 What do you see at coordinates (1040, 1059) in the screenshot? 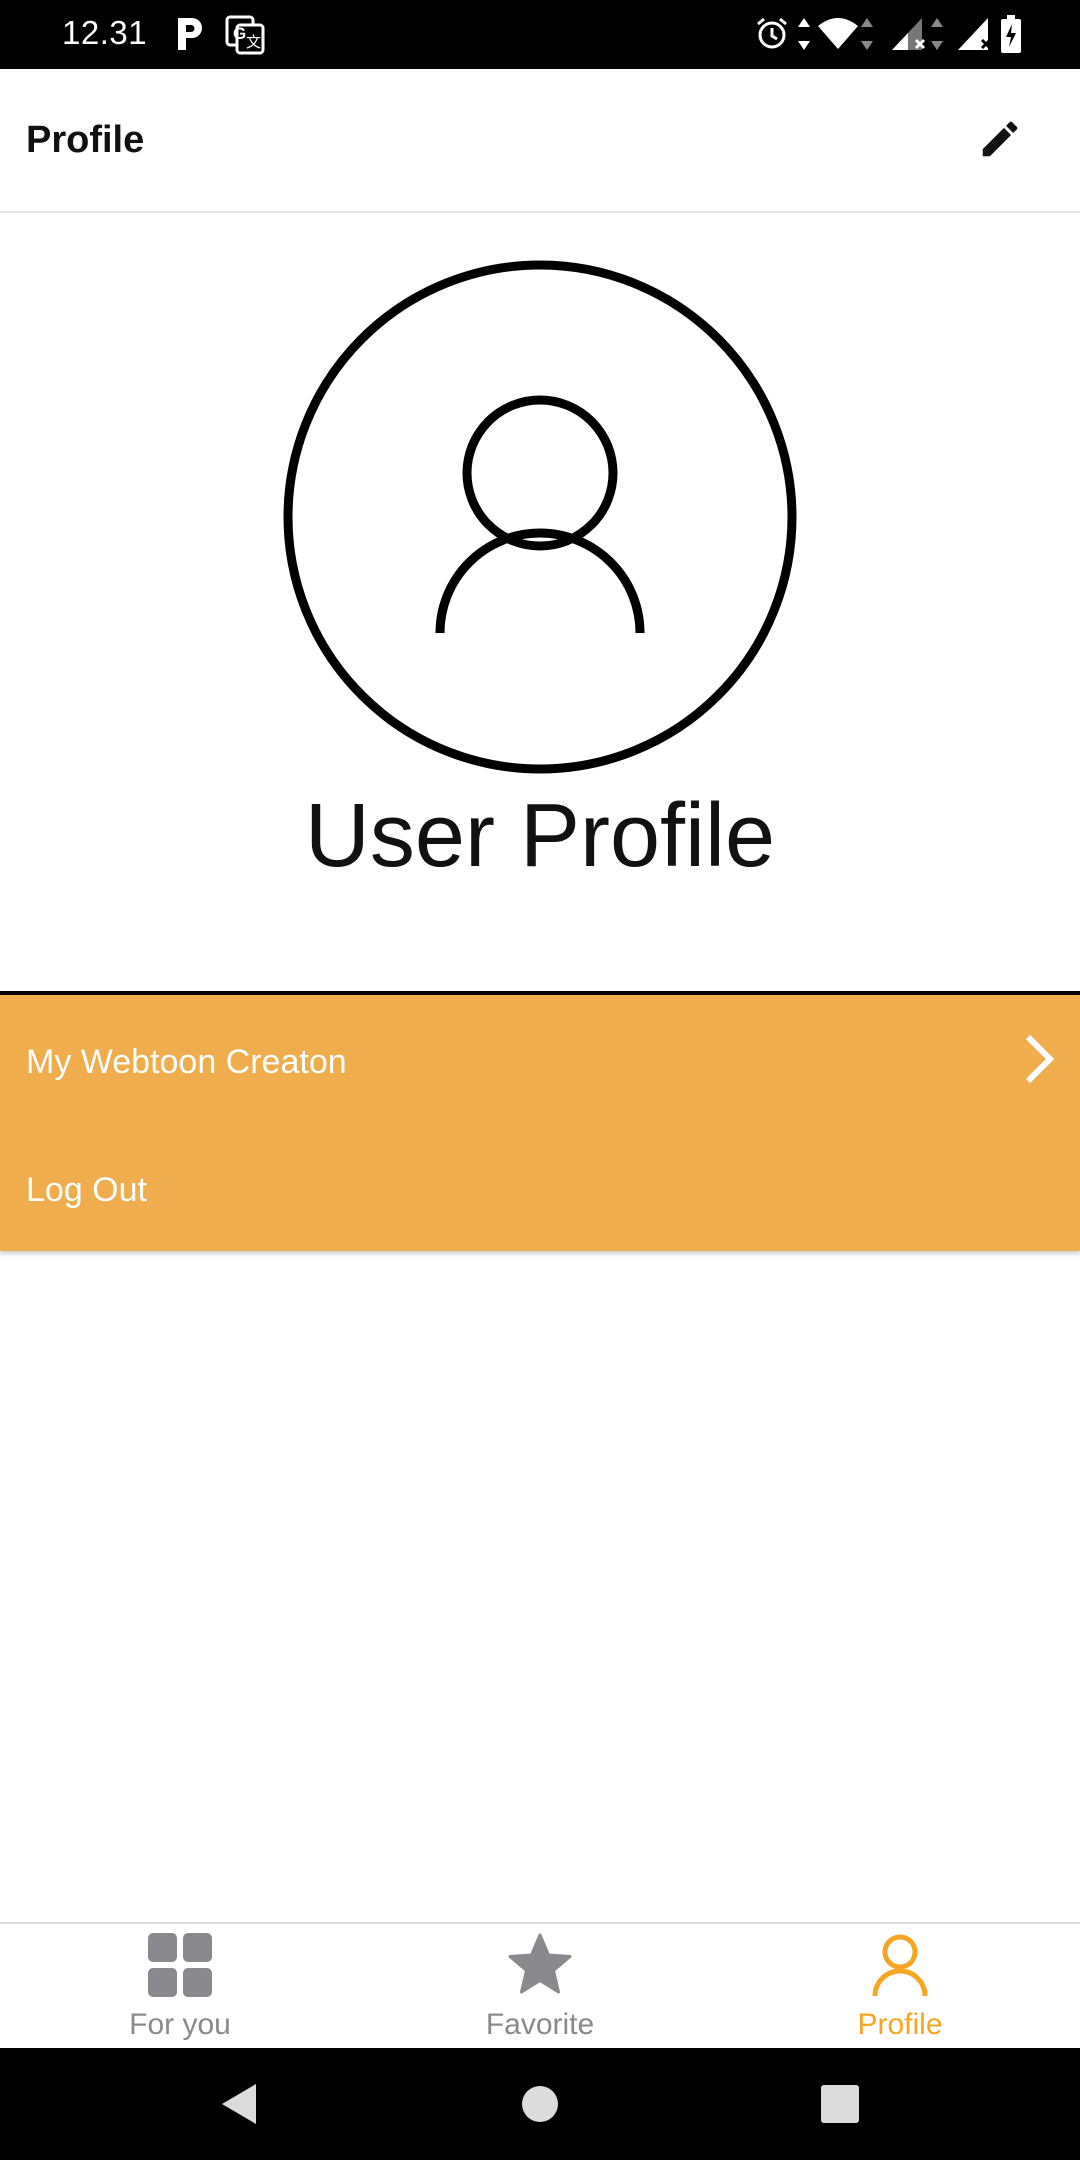
I see `chevron-right-icon` at bounding box center [1040, 1059].